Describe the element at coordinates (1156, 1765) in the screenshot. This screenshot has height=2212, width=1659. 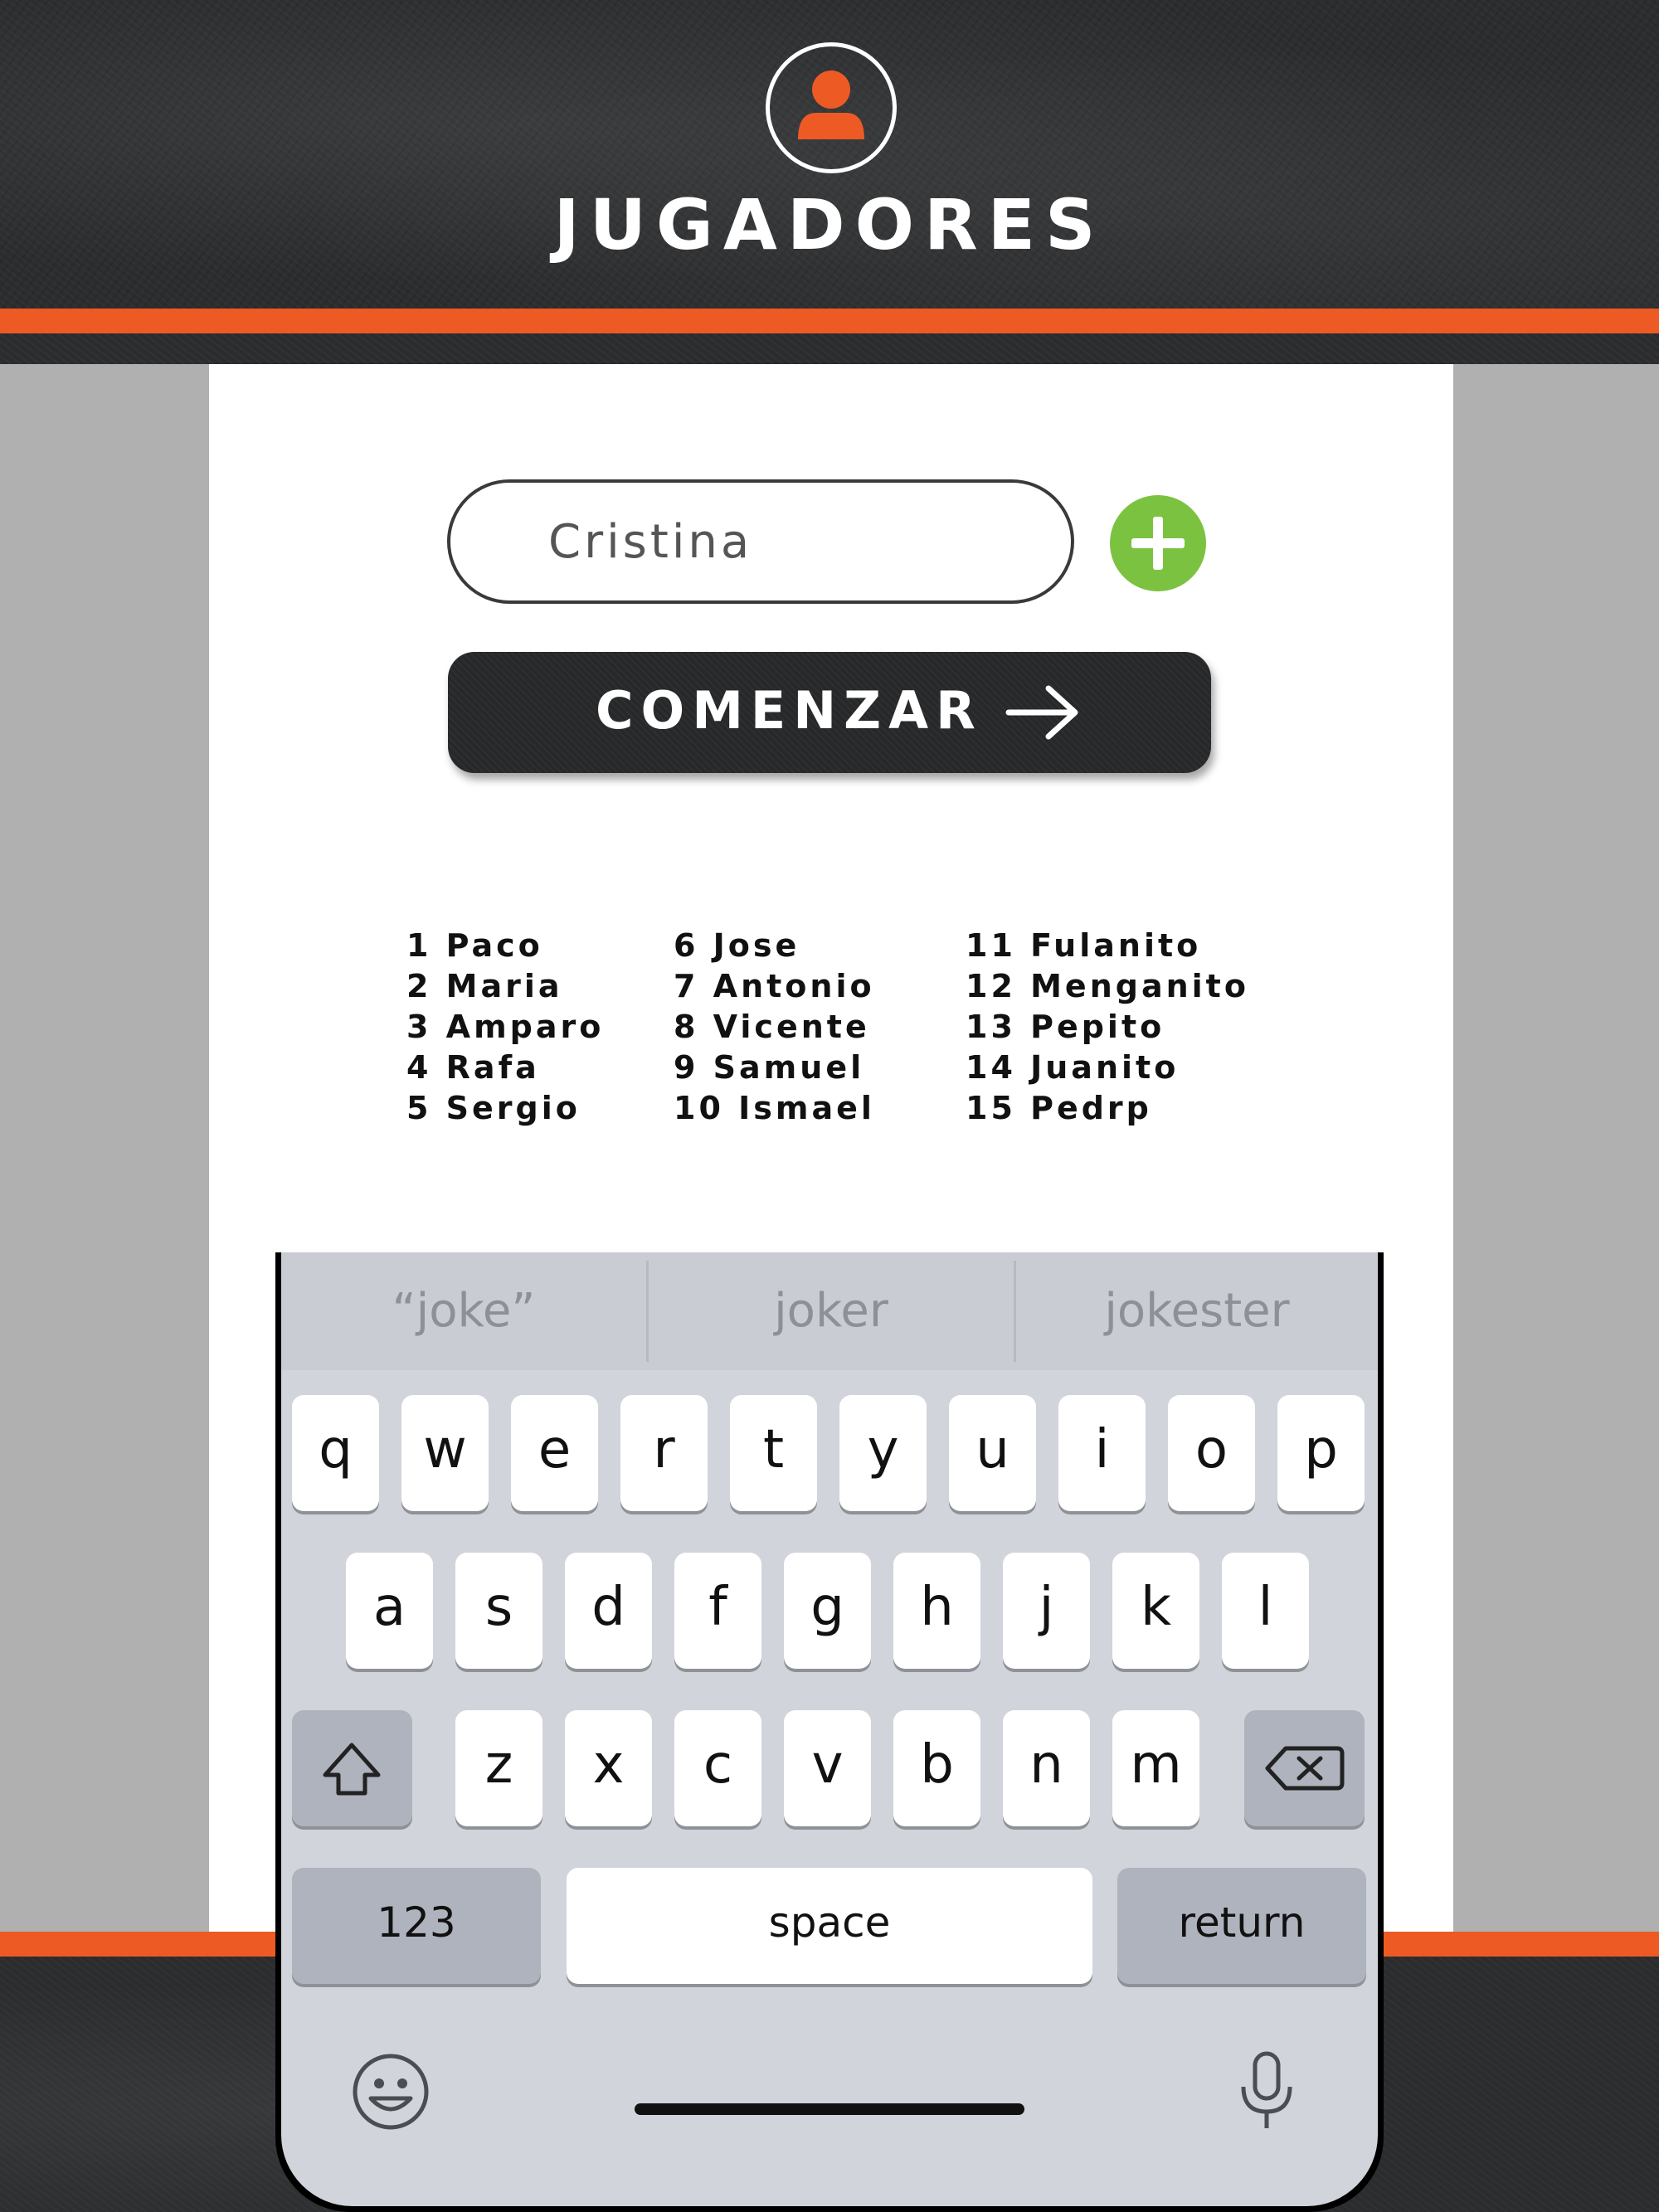
I see `key-label: m` at that location.